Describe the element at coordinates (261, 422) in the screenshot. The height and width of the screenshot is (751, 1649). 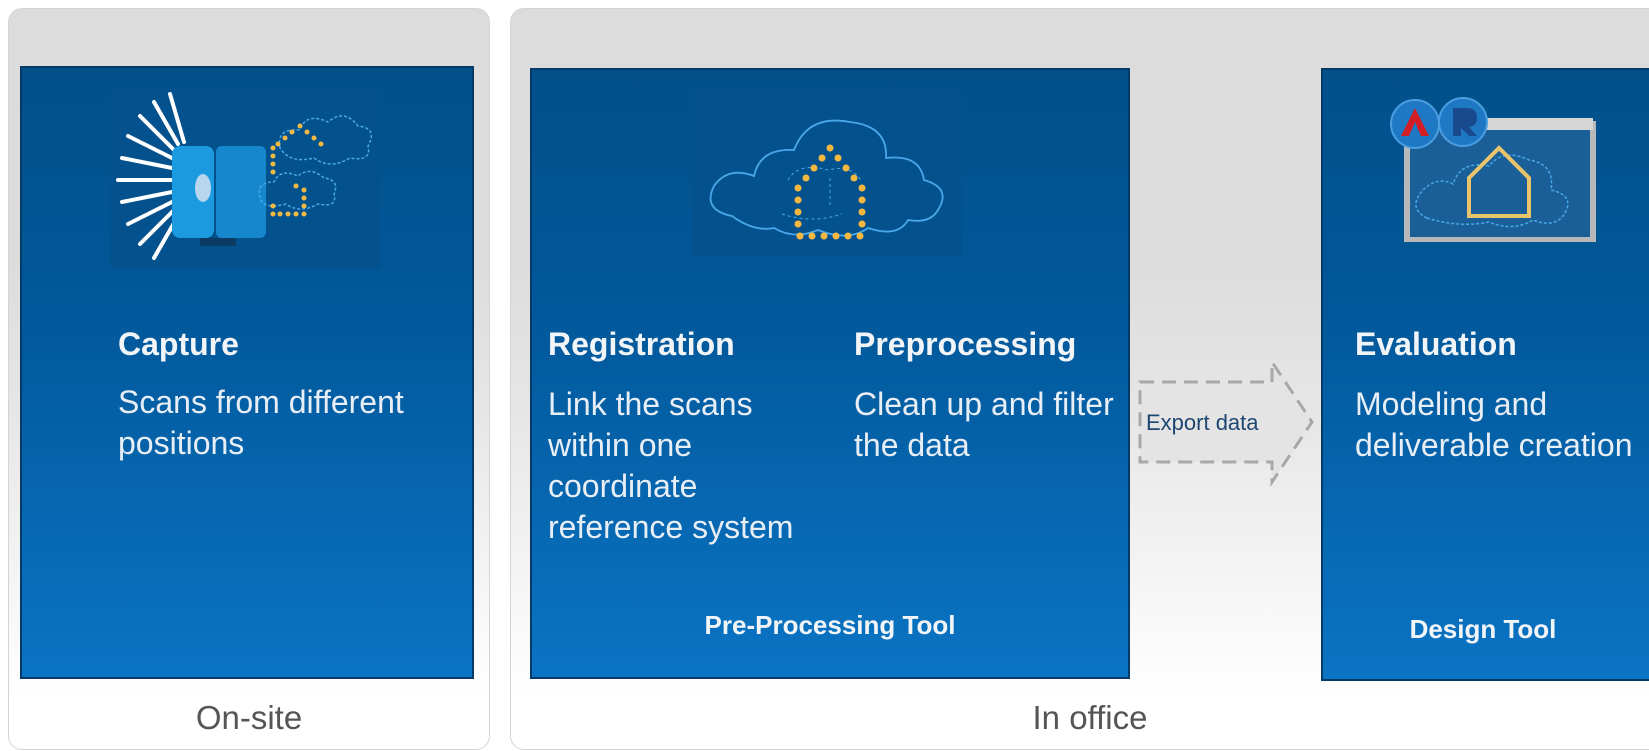
I see `capture-description: Scans from different positions` at that location.